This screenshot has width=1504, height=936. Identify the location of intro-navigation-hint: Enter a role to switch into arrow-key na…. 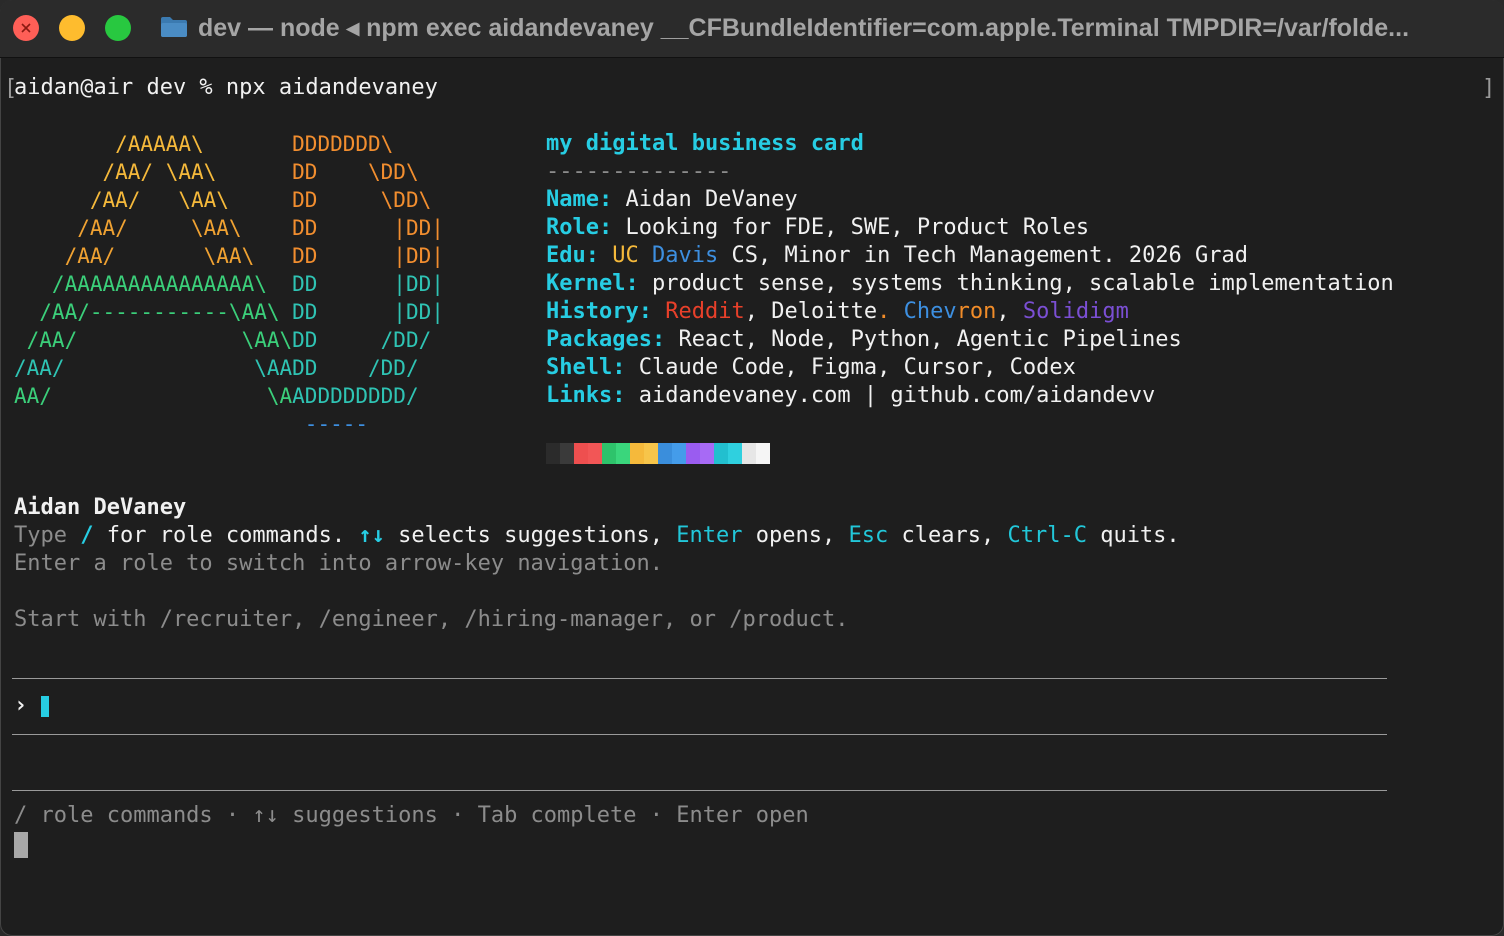
(339, 563).